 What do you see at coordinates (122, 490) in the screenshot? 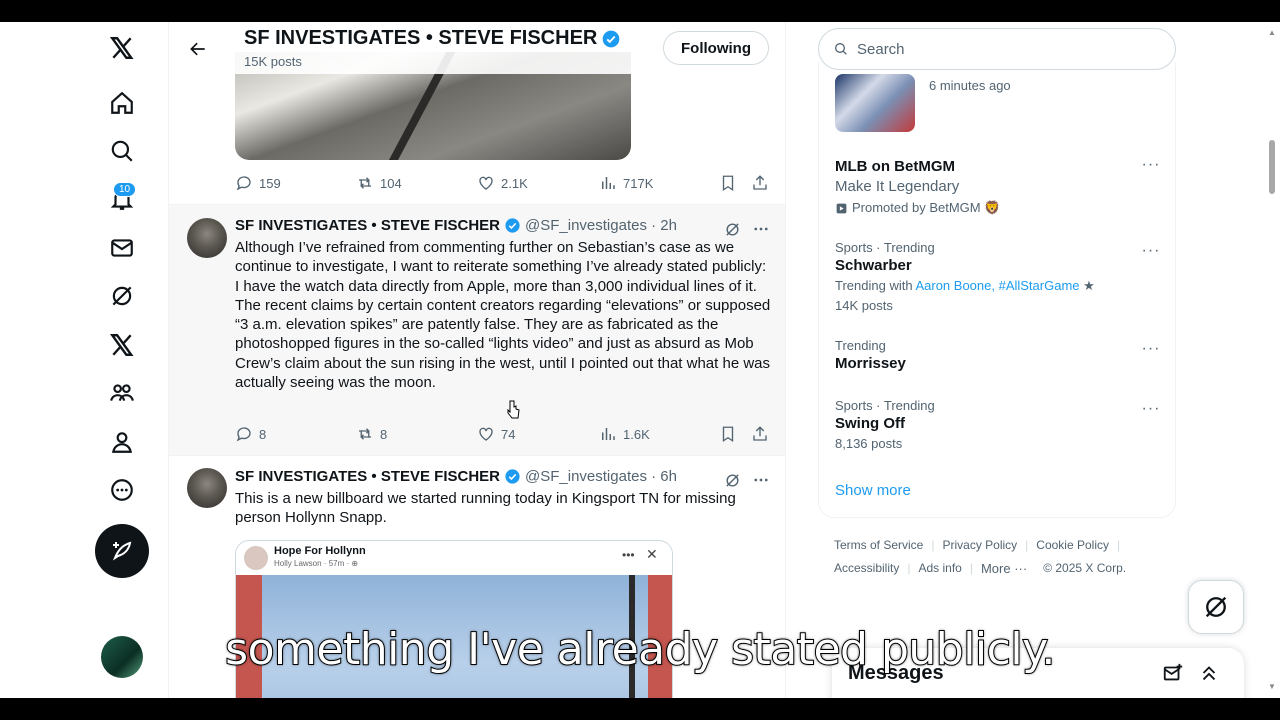
I see `more-circle-icon` at bounding box center [122, 490].